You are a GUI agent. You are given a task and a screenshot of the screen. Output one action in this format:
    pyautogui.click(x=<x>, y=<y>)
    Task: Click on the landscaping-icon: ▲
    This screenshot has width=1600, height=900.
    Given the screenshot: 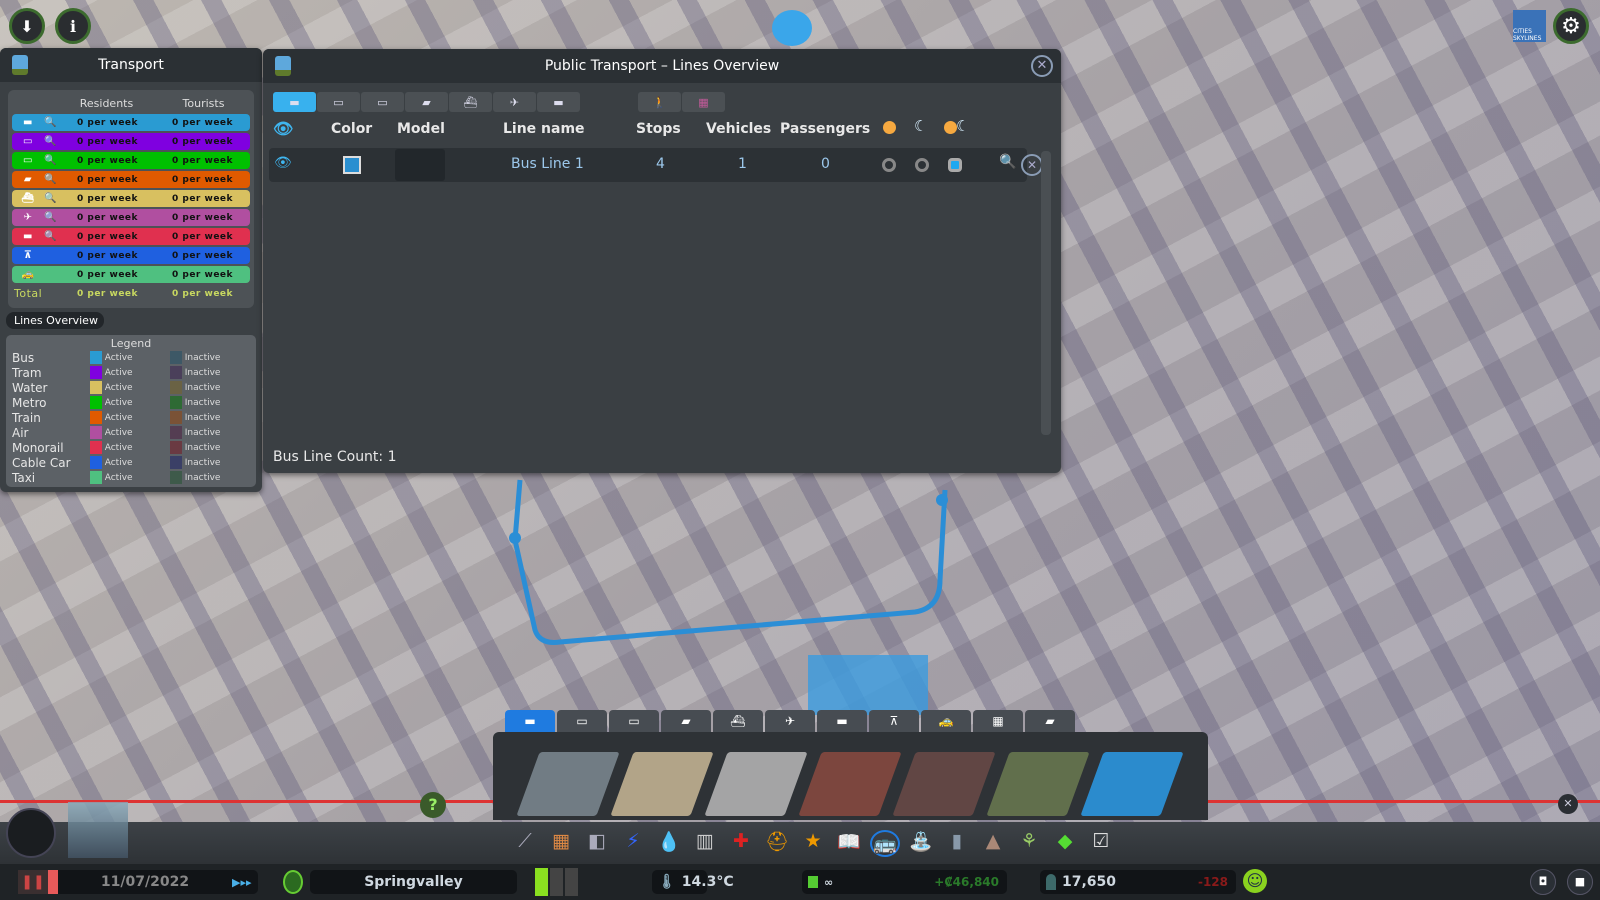 What is the action you would take?
    pyautogui.click(x=993, y=843)
    